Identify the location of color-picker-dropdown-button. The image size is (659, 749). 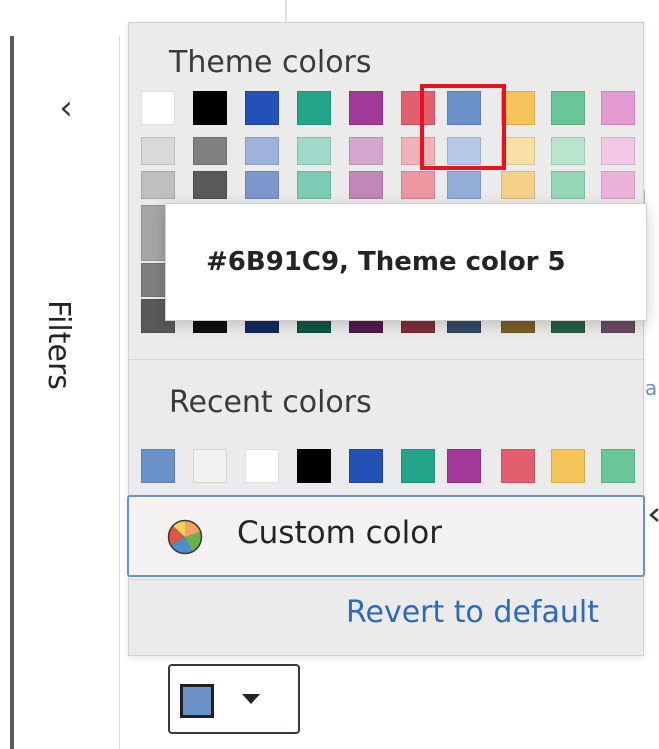
(234, 699).